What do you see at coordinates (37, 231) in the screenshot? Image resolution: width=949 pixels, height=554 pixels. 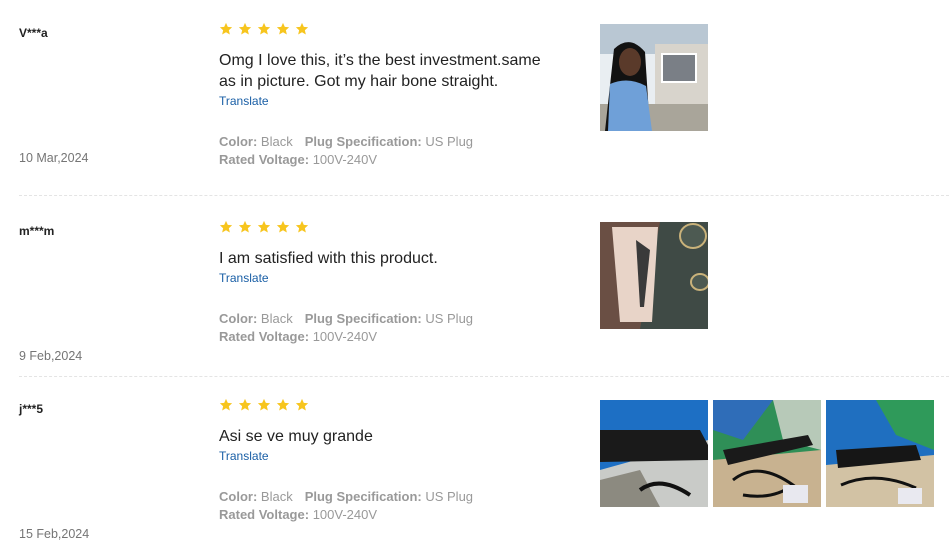 I see `reviewer-name: m***m` at bounding box center [37, 231].